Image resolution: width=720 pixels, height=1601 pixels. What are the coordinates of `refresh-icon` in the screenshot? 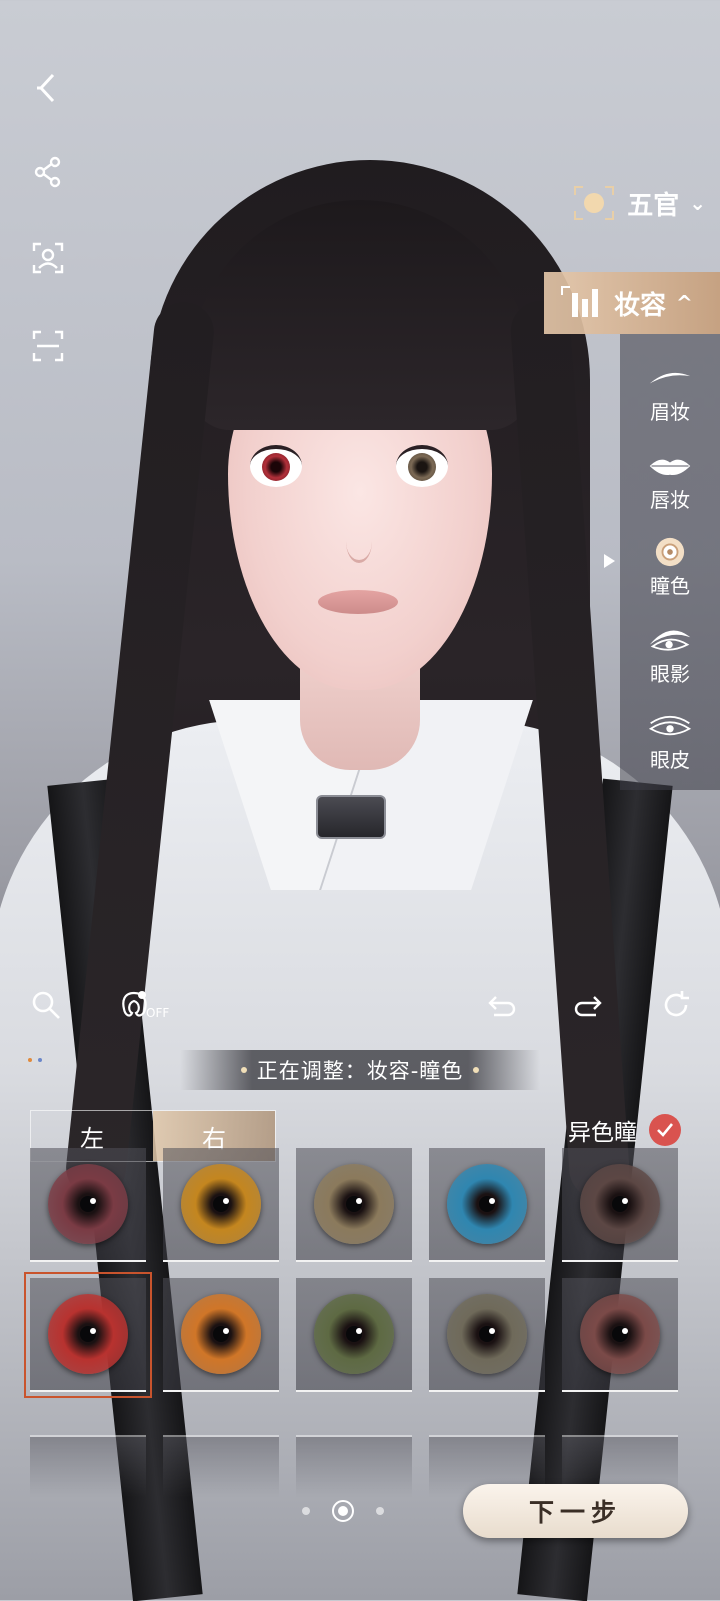 It's located at (676, 1004).